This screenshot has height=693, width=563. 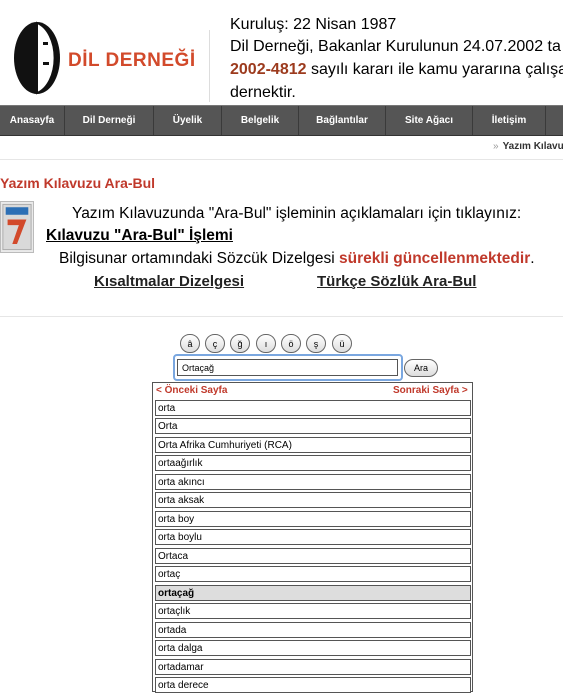 What do you see at coordinates (287, 367) in the screenshot?
I see `search-input` at bounding box center [287, 367].